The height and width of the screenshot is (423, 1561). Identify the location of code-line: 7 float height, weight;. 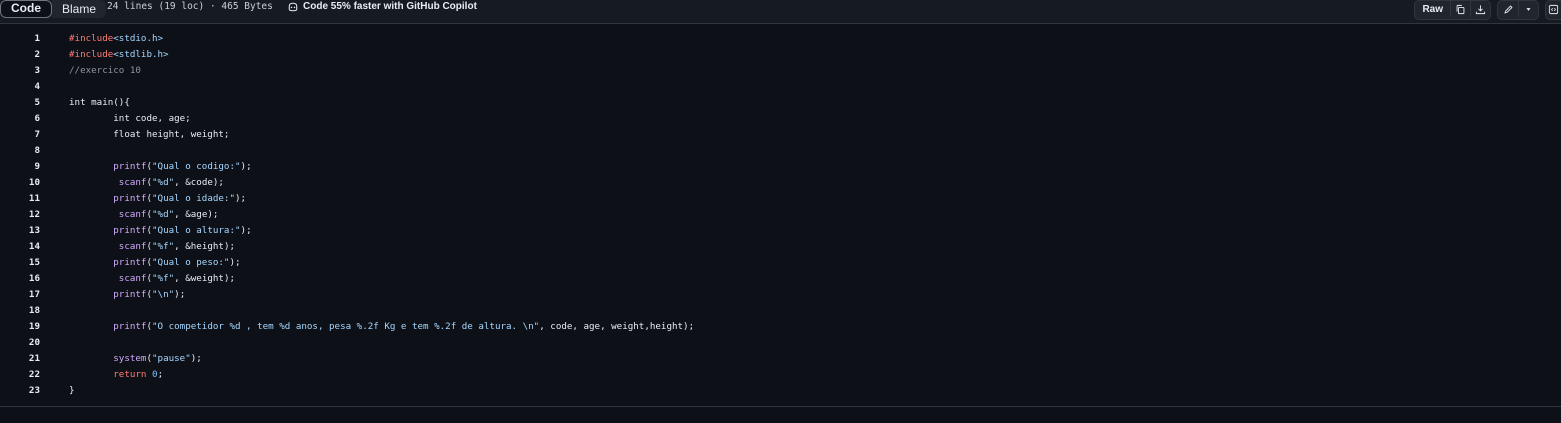
(780, 135).